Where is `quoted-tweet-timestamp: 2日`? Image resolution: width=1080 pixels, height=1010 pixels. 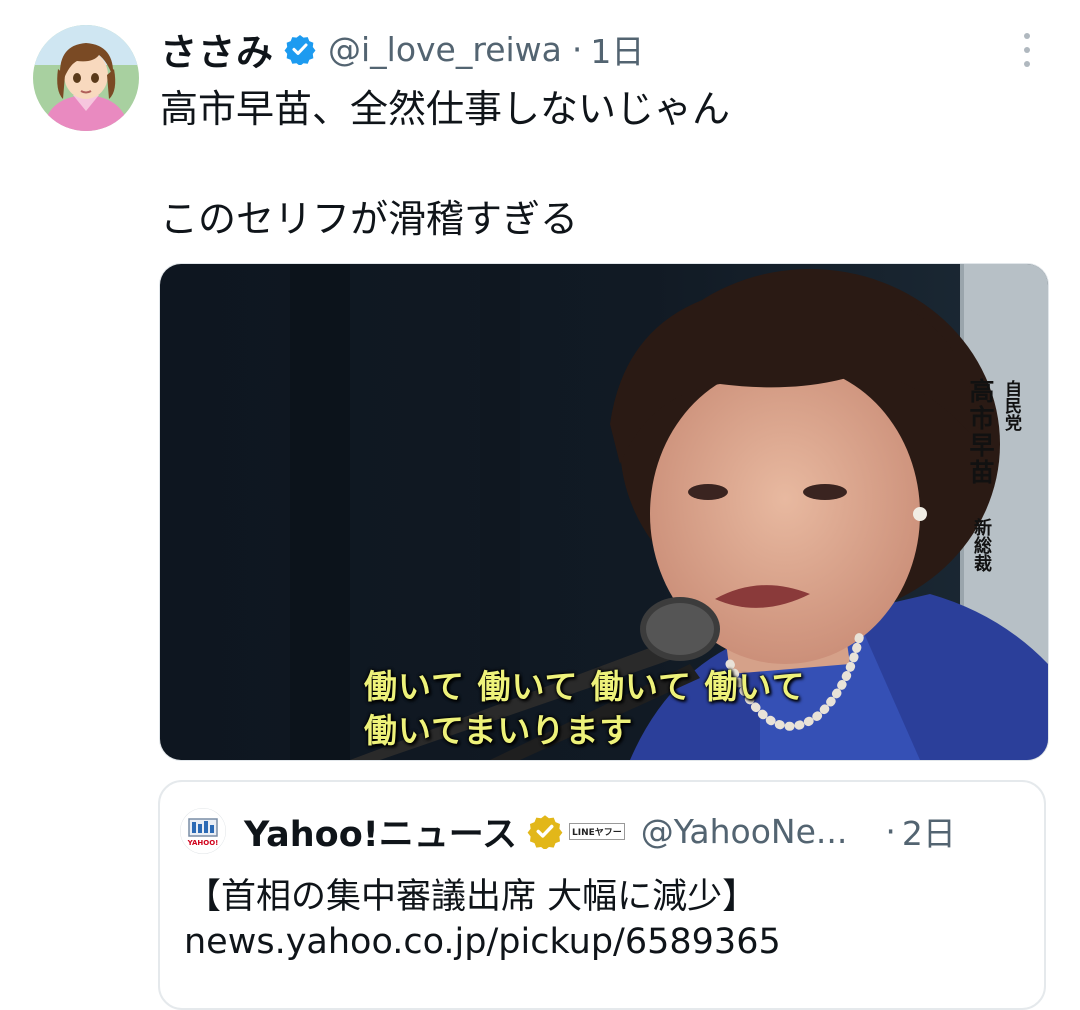
quoted-tweet-timestamp: 2日 is located at coordinates (929, 831).